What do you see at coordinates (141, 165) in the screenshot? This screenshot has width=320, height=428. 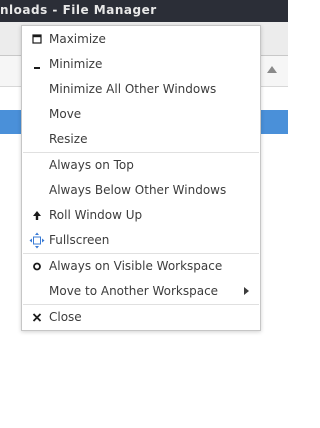 I see `menu-item-always-on-top: Always on Top` at bounding box center [141, 165].